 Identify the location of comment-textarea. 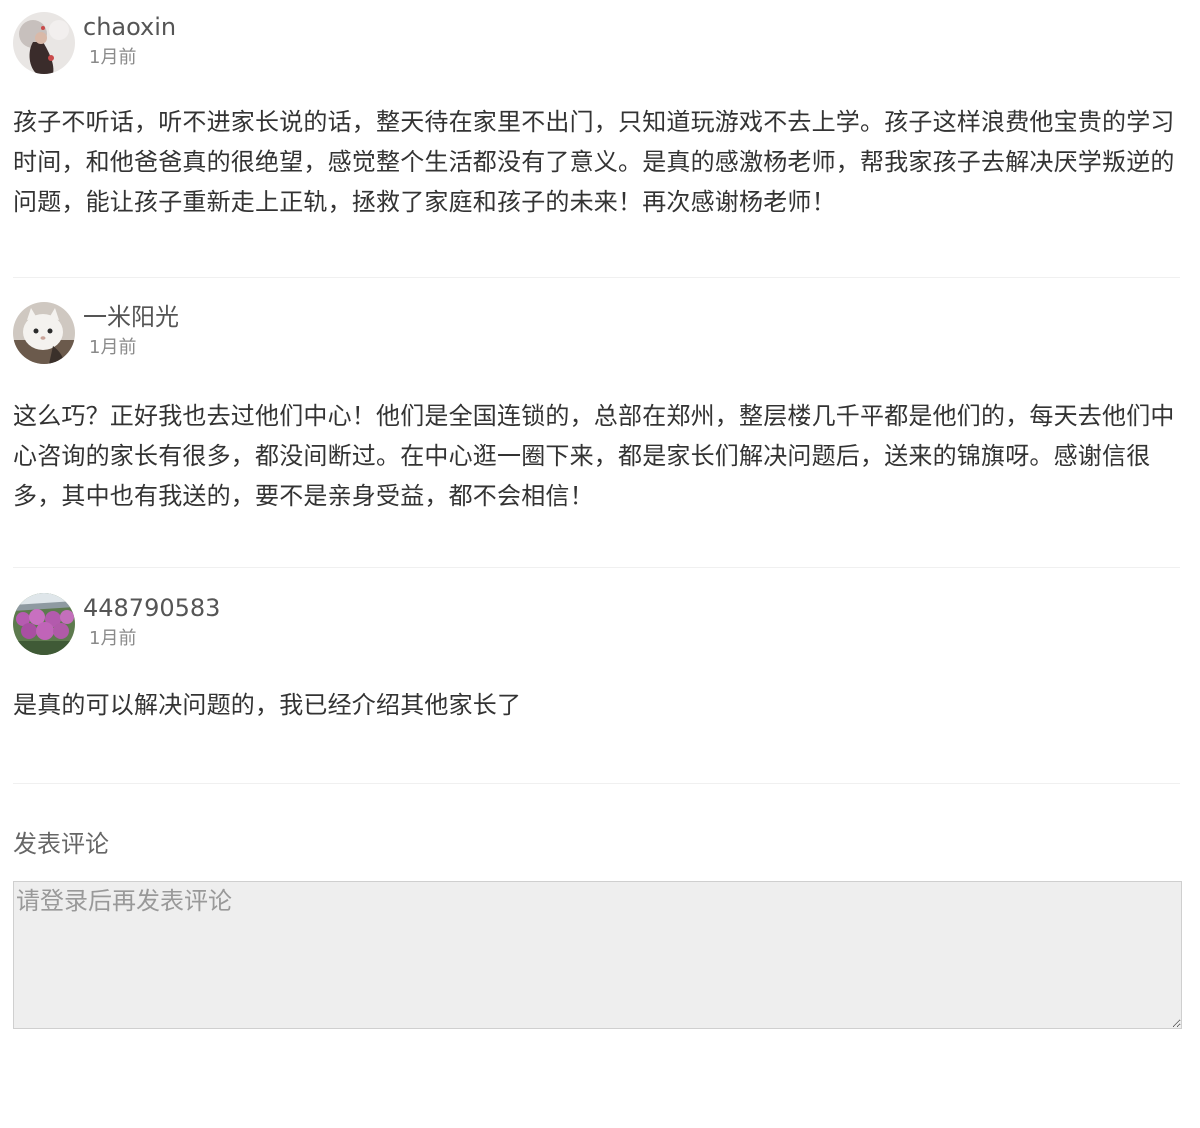
(597, 955).